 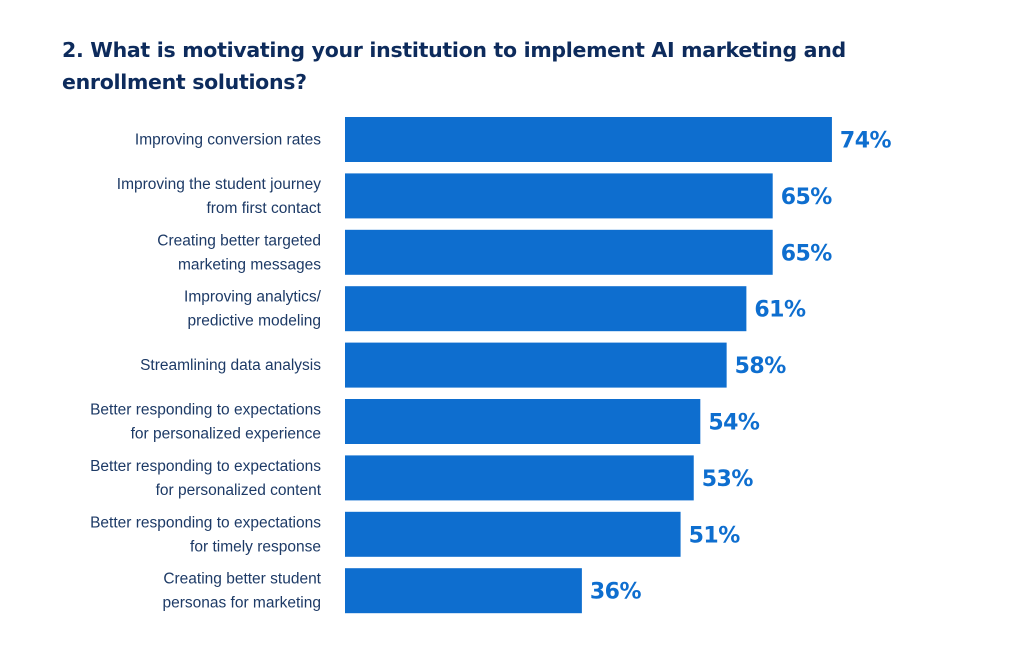 What do you see at coordinates (230, 365) in the screenshot?
I see `category-label-4: Streamlining data analysis` at bounding box center [230, 365].